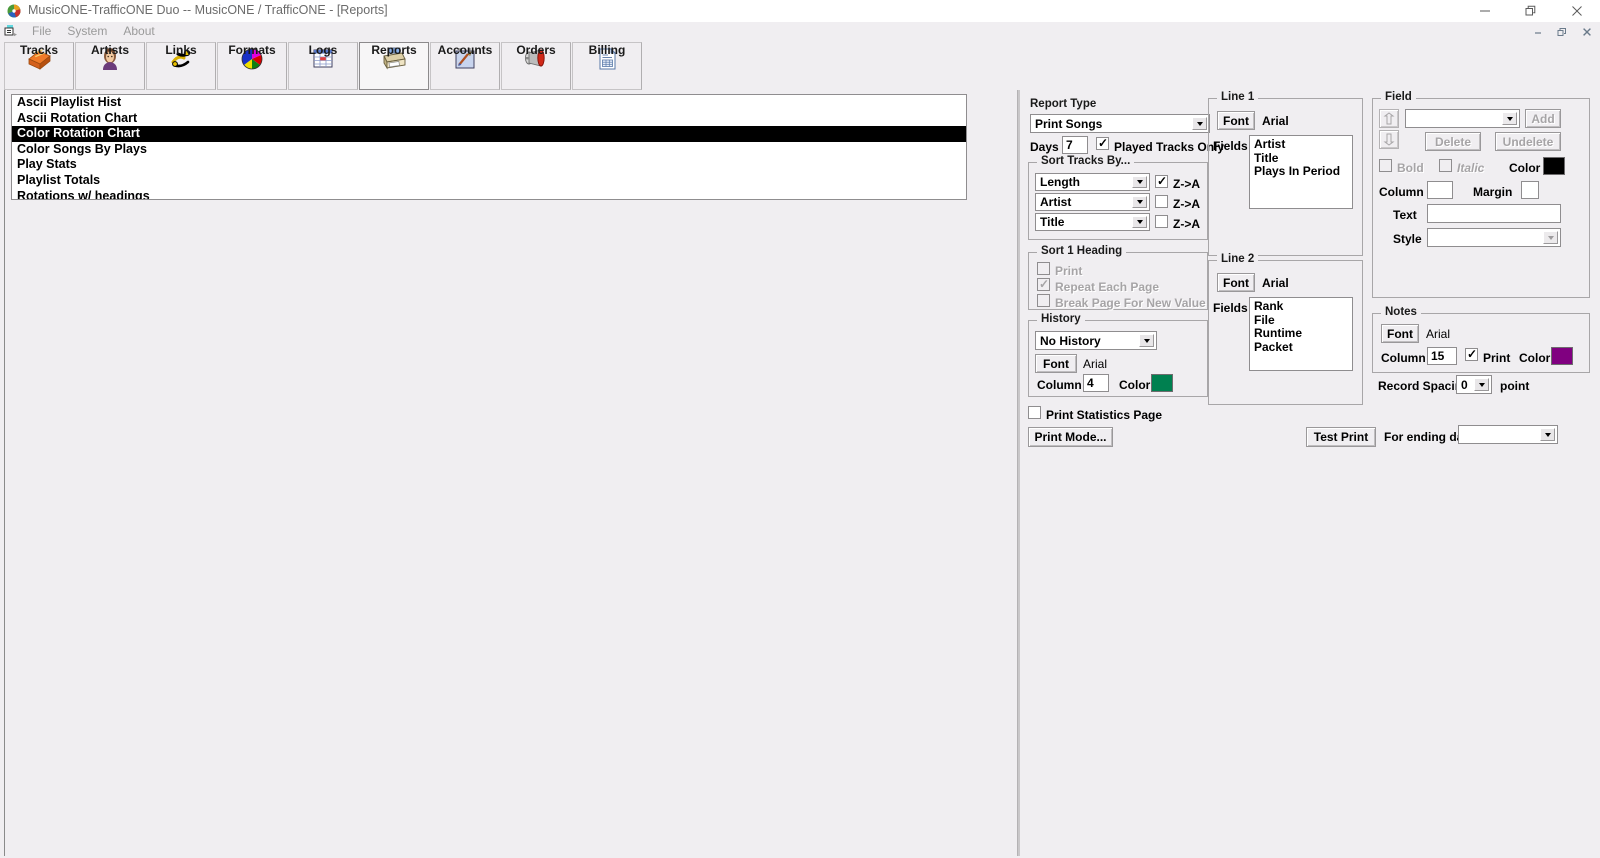 The width and height of the screenshot is (1600, 858). What do you see at coordinates (1442, 356) in the screenshot?
I see `notes-column-input: 15` at bounding box center [1442, 356].